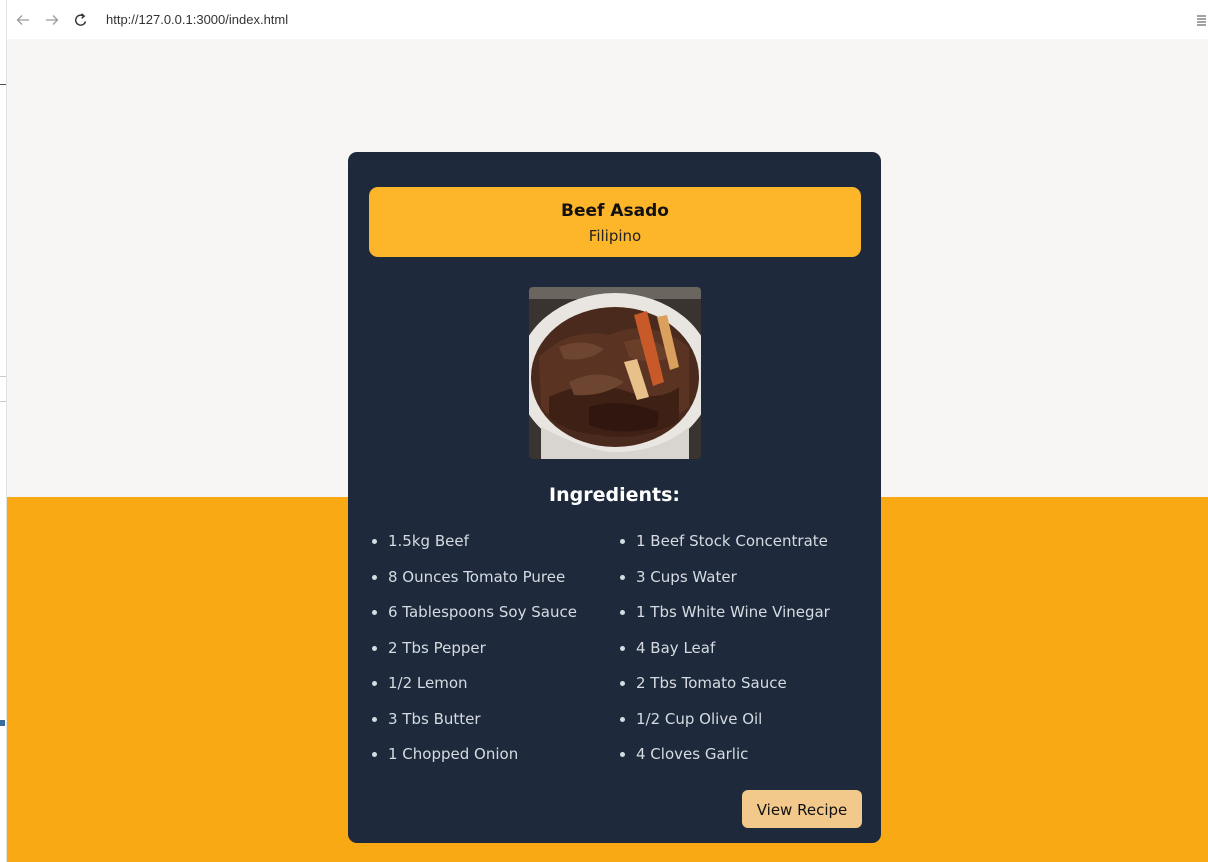  I want to click on ingredient-item: 1.5kg Beef, so click(473, 542).